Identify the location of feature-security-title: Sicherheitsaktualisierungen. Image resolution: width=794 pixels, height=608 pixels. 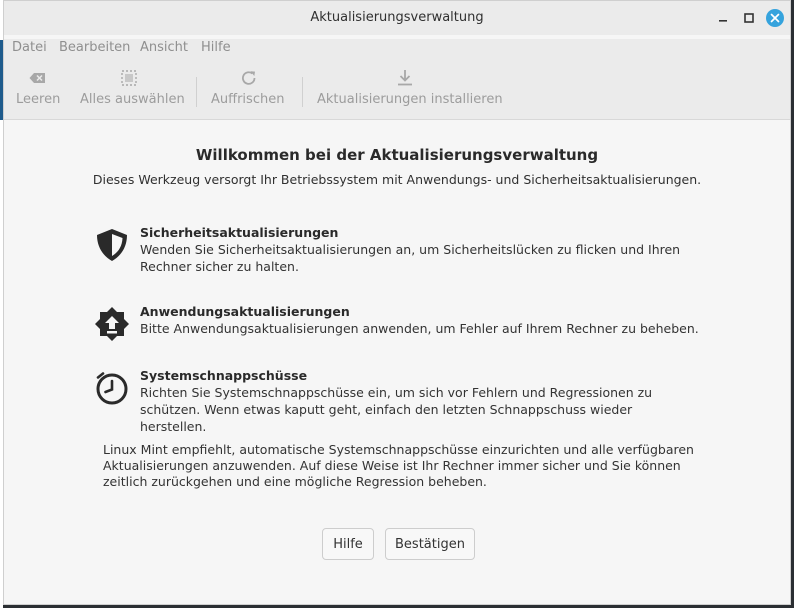
(239, 232).